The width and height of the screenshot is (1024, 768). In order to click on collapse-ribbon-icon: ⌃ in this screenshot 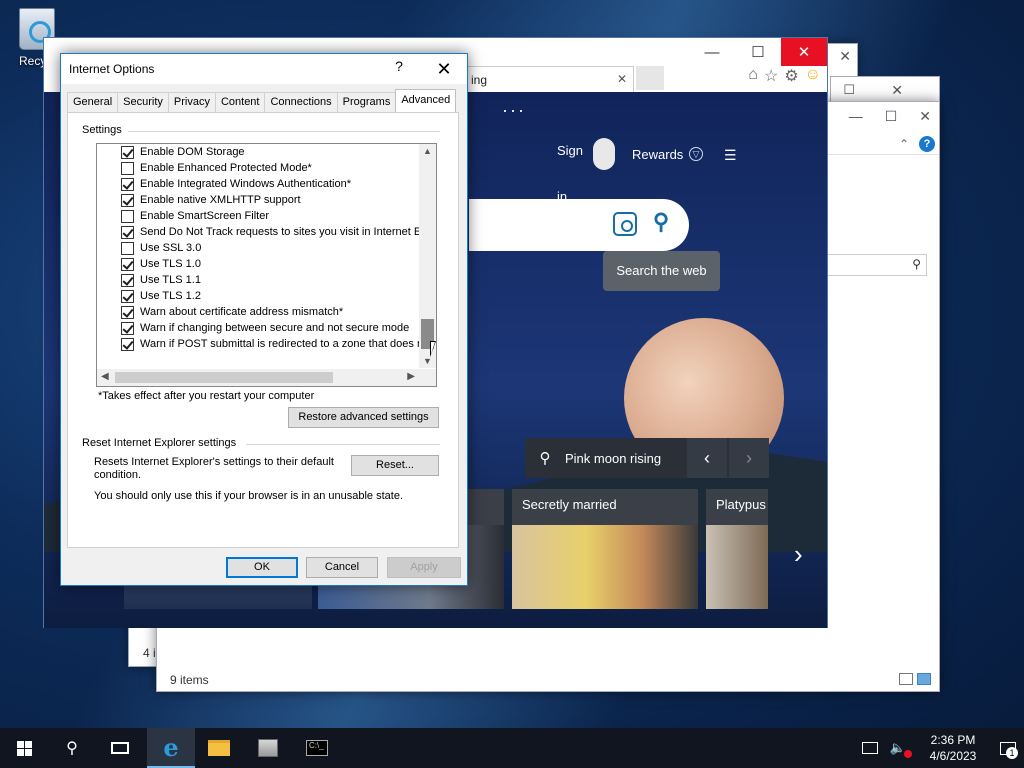, I will do `click(904, 144)`.